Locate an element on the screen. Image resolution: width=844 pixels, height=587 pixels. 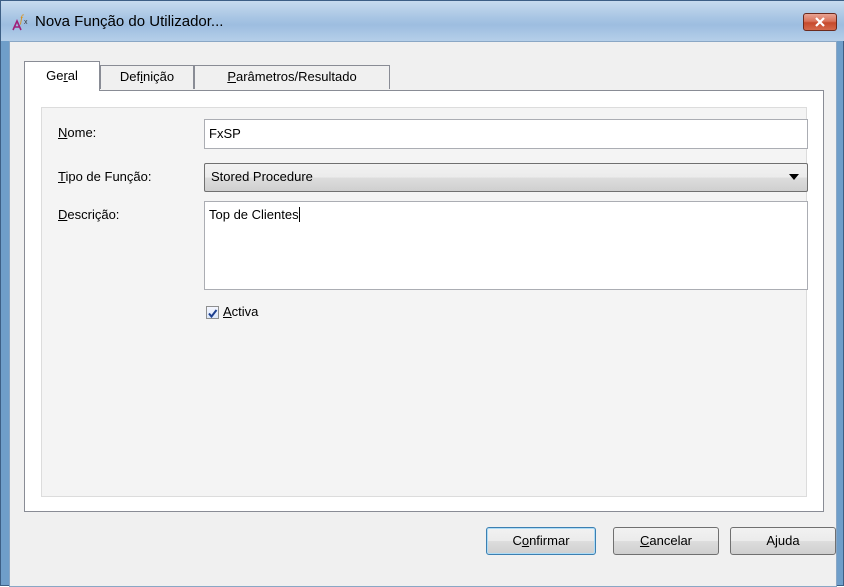
activa-checkbox is located at coordinates (212, 312).